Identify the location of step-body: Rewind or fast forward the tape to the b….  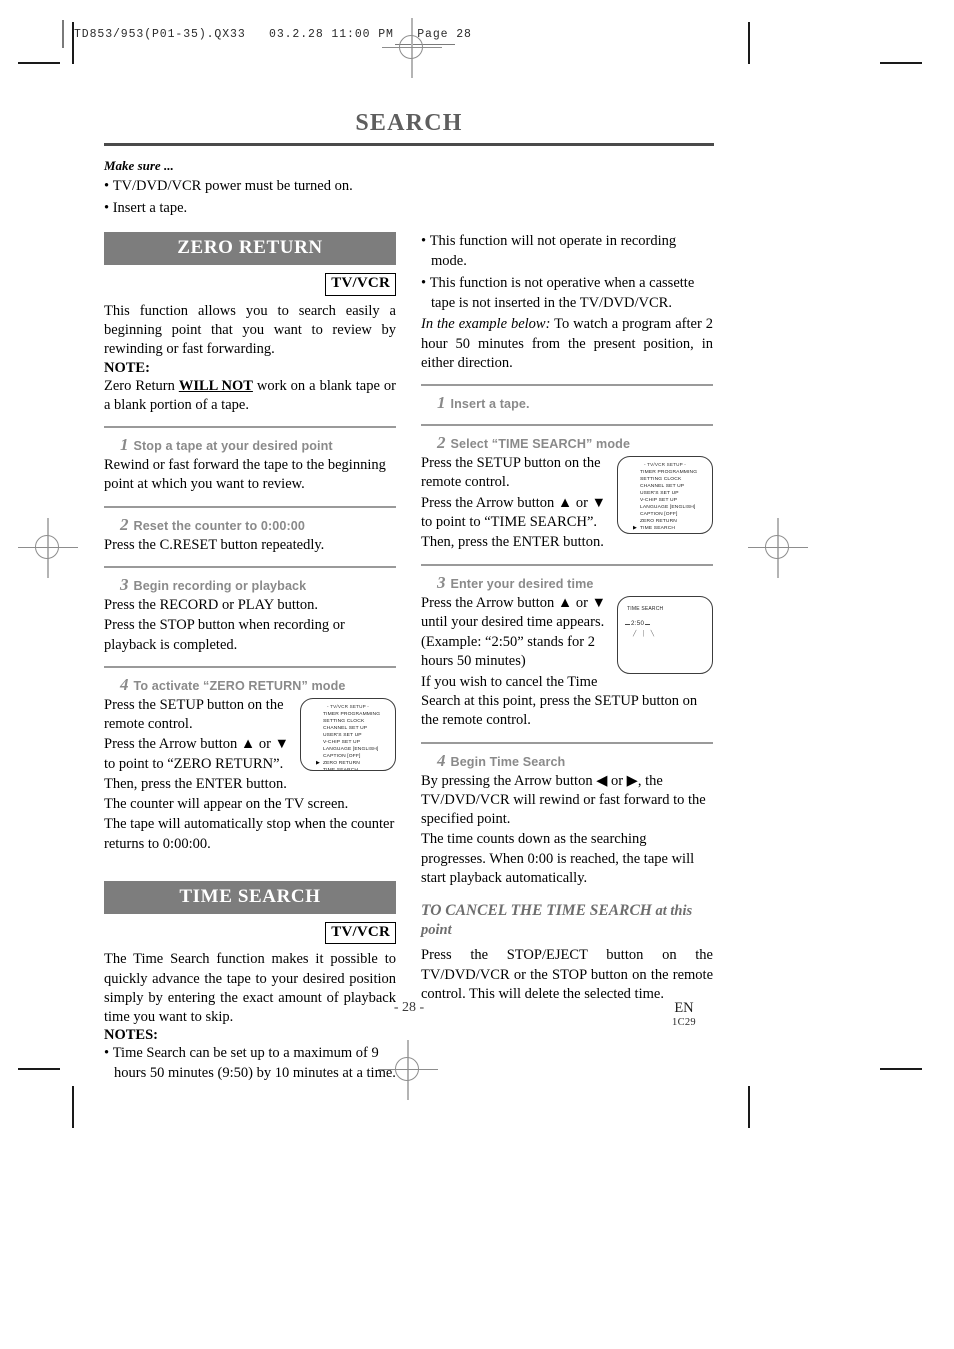
(250, 475).